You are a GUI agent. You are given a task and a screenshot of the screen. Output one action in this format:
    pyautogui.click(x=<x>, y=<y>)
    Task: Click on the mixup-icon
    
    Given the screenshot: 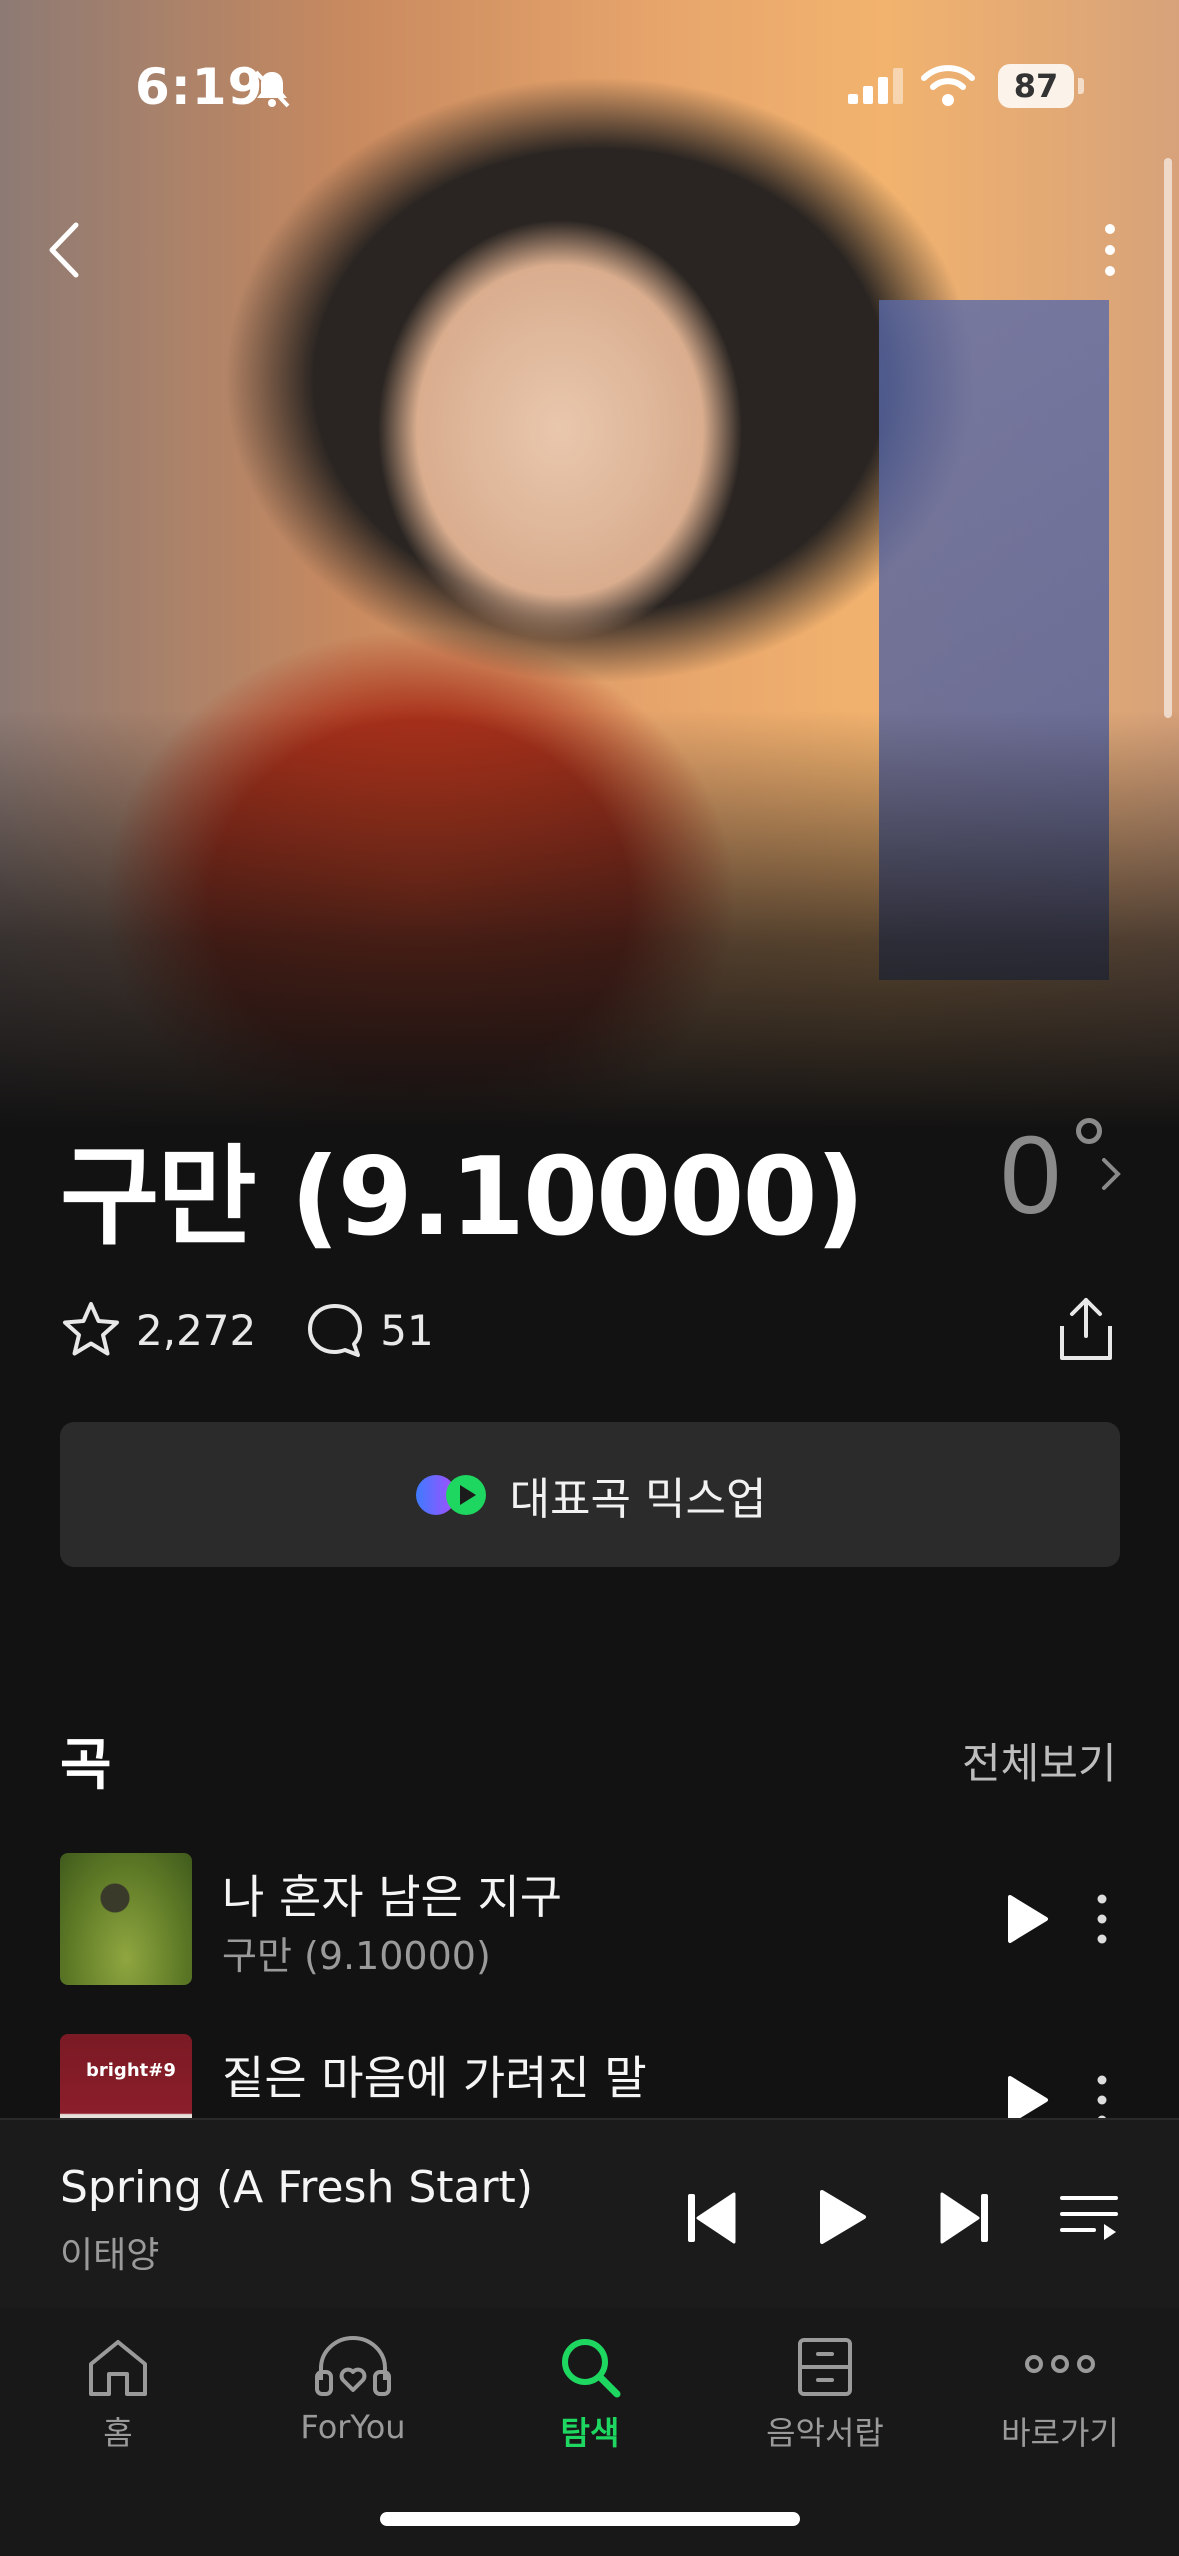 What is the action you would take?
    pyautogui.click(x=450, y=1494)
    